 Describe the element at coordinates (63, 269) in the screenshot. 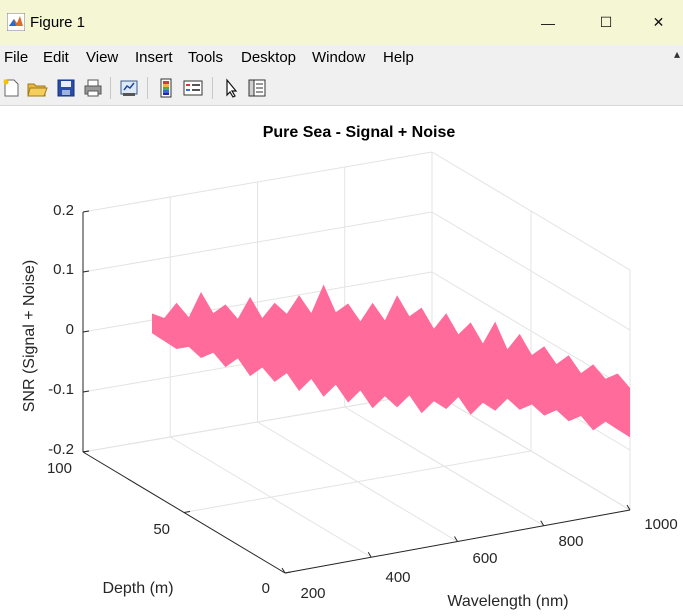

I see `z-tick-label: 0.1` at that location.